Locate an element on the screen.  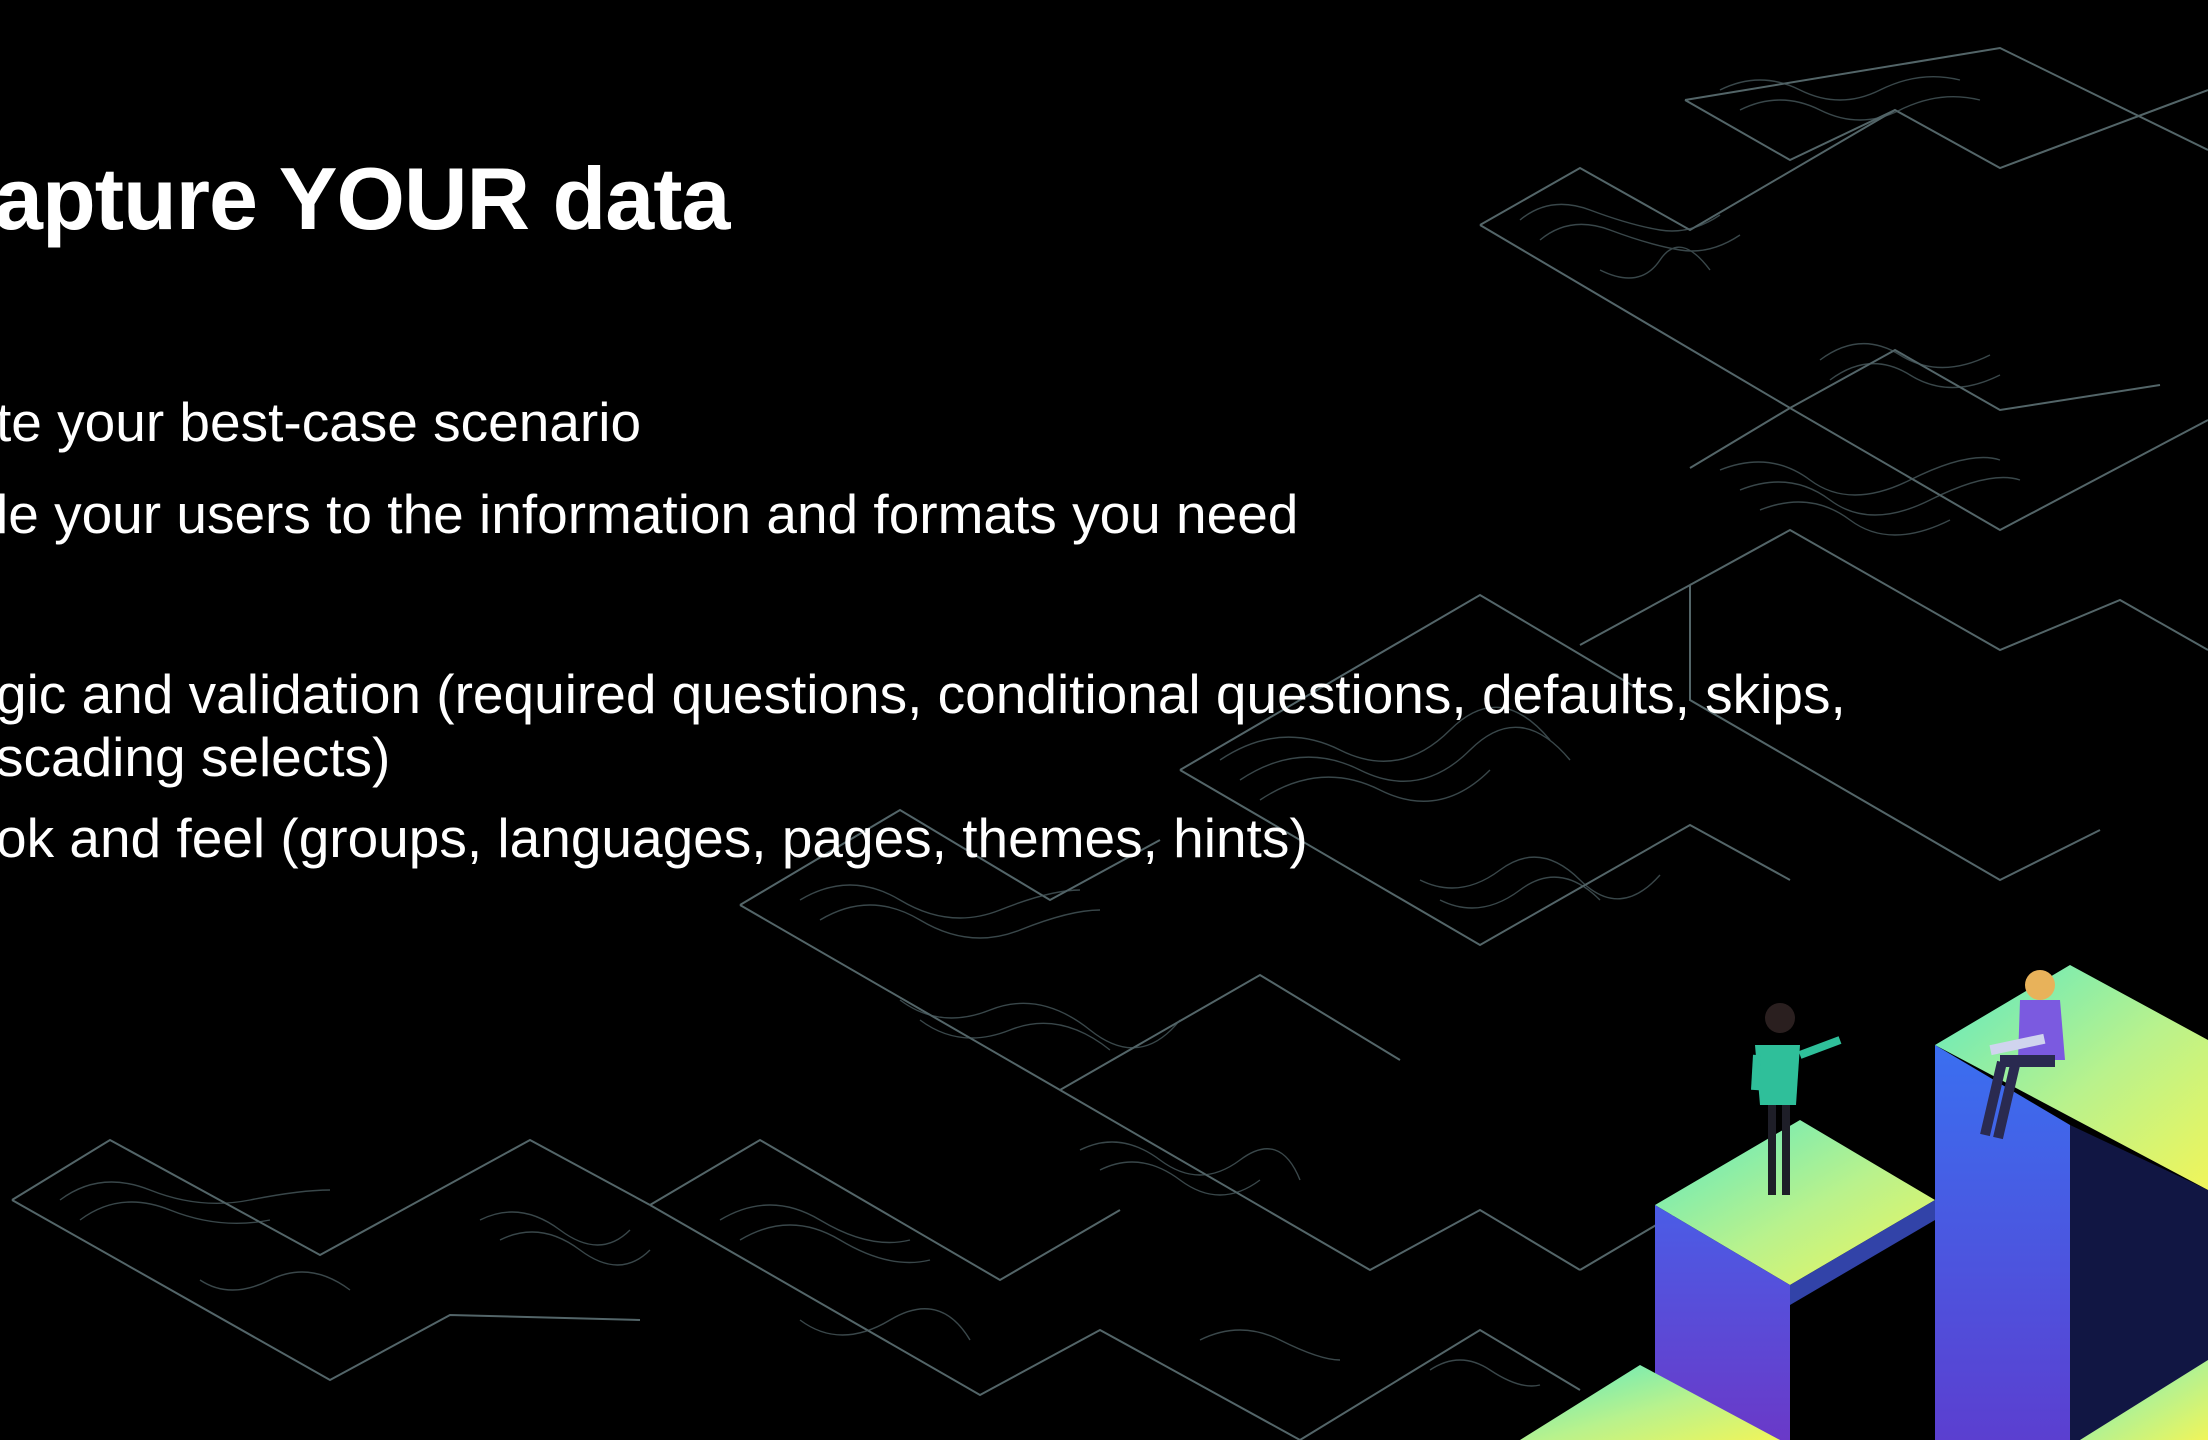
bullet-line-3-continued: scading selects) is located at coordinates (195, 757).